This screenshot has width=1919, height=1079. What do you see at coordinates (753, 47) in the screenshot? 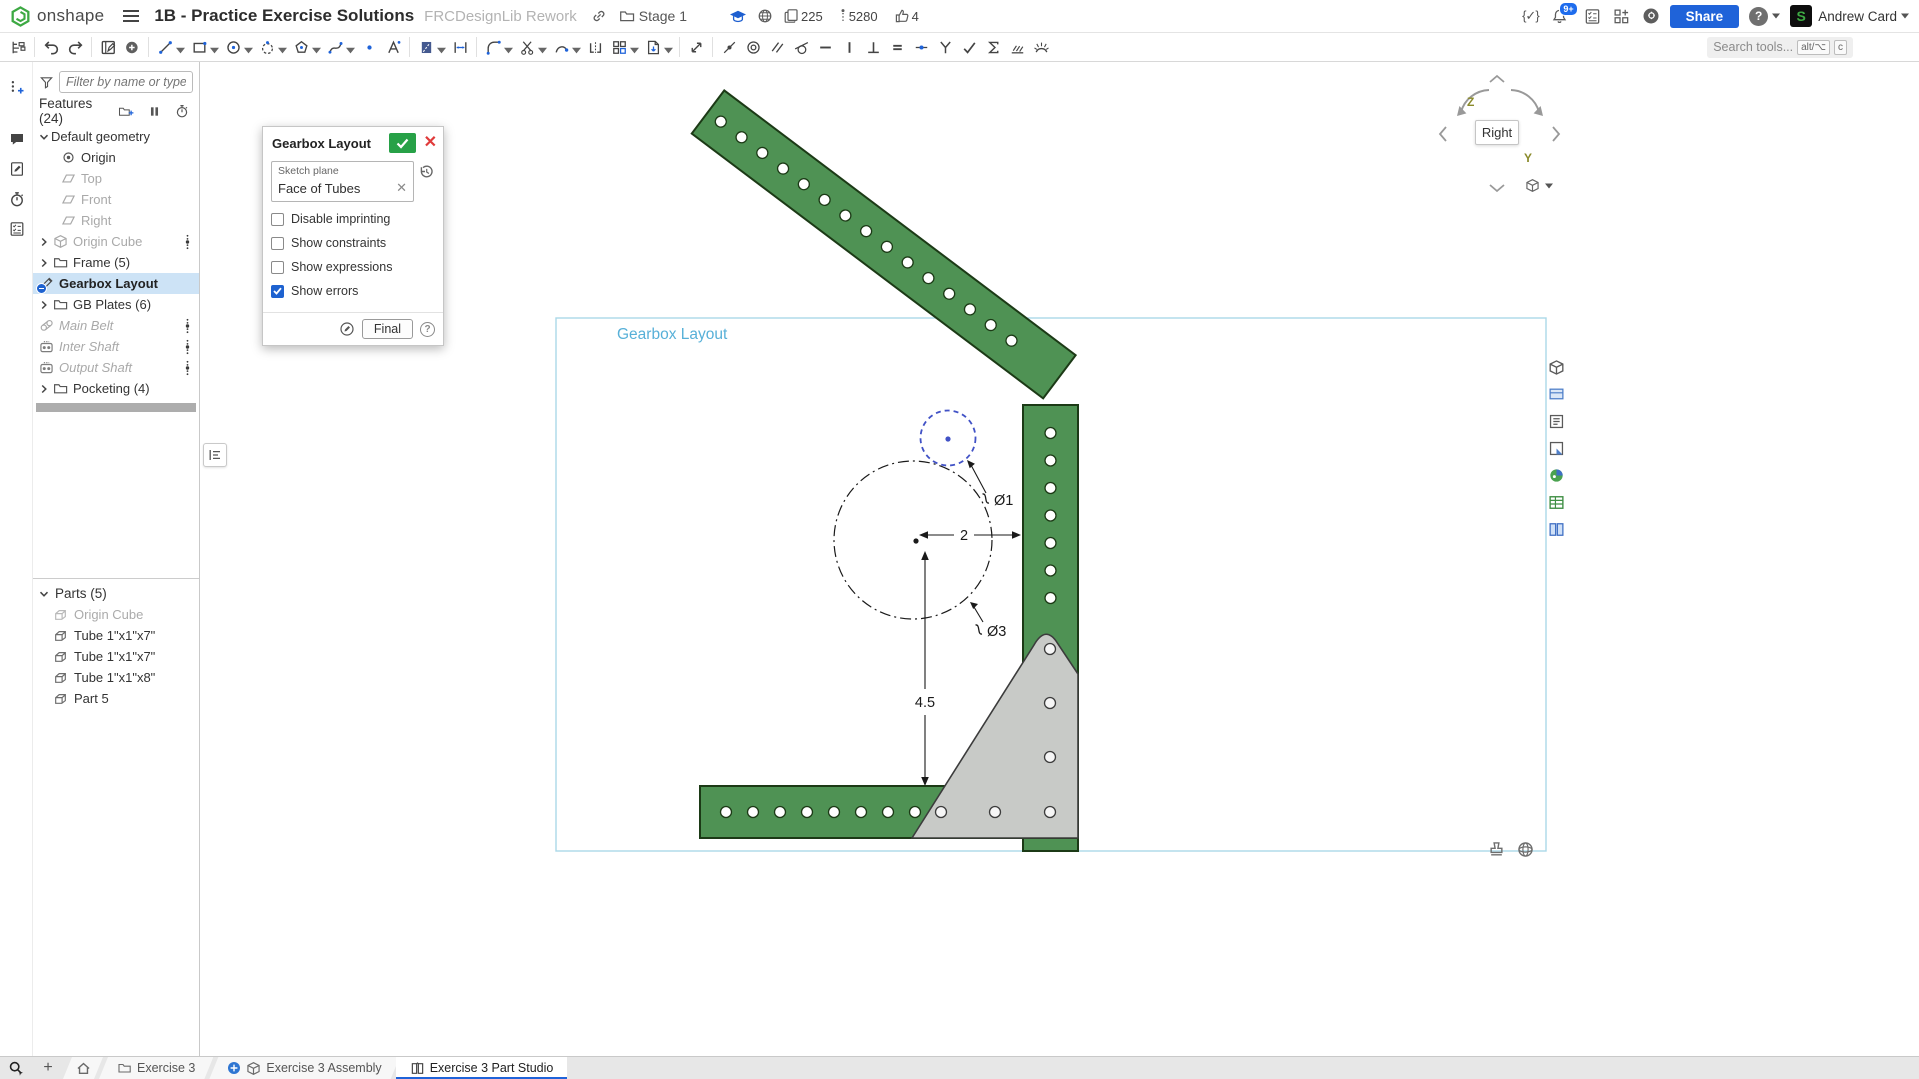
I see `concentric-constraint-button` at bounding box center [753, 47].